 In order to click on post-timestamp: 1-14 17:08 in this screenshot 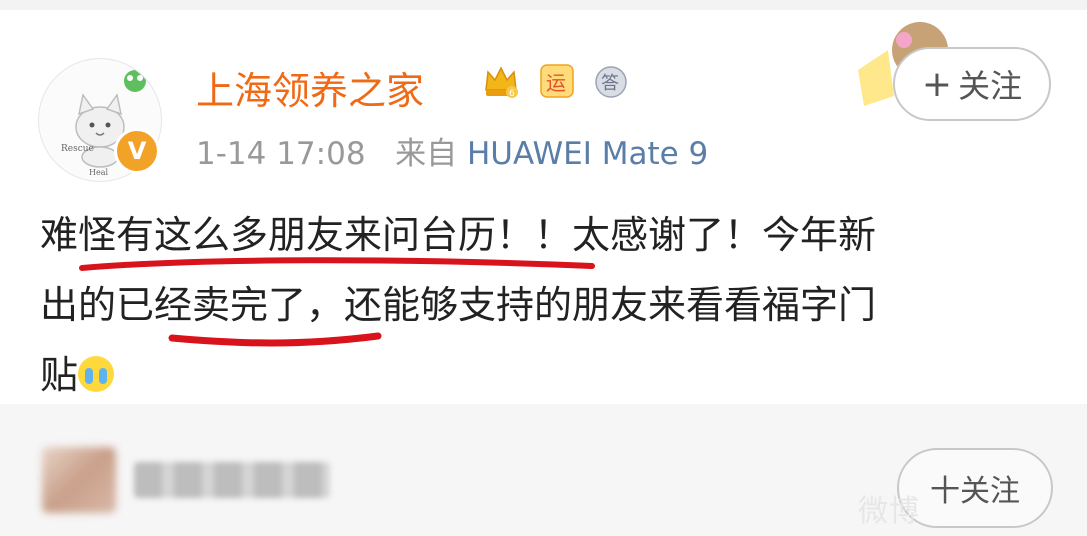, I will do `click(281, 154)`.